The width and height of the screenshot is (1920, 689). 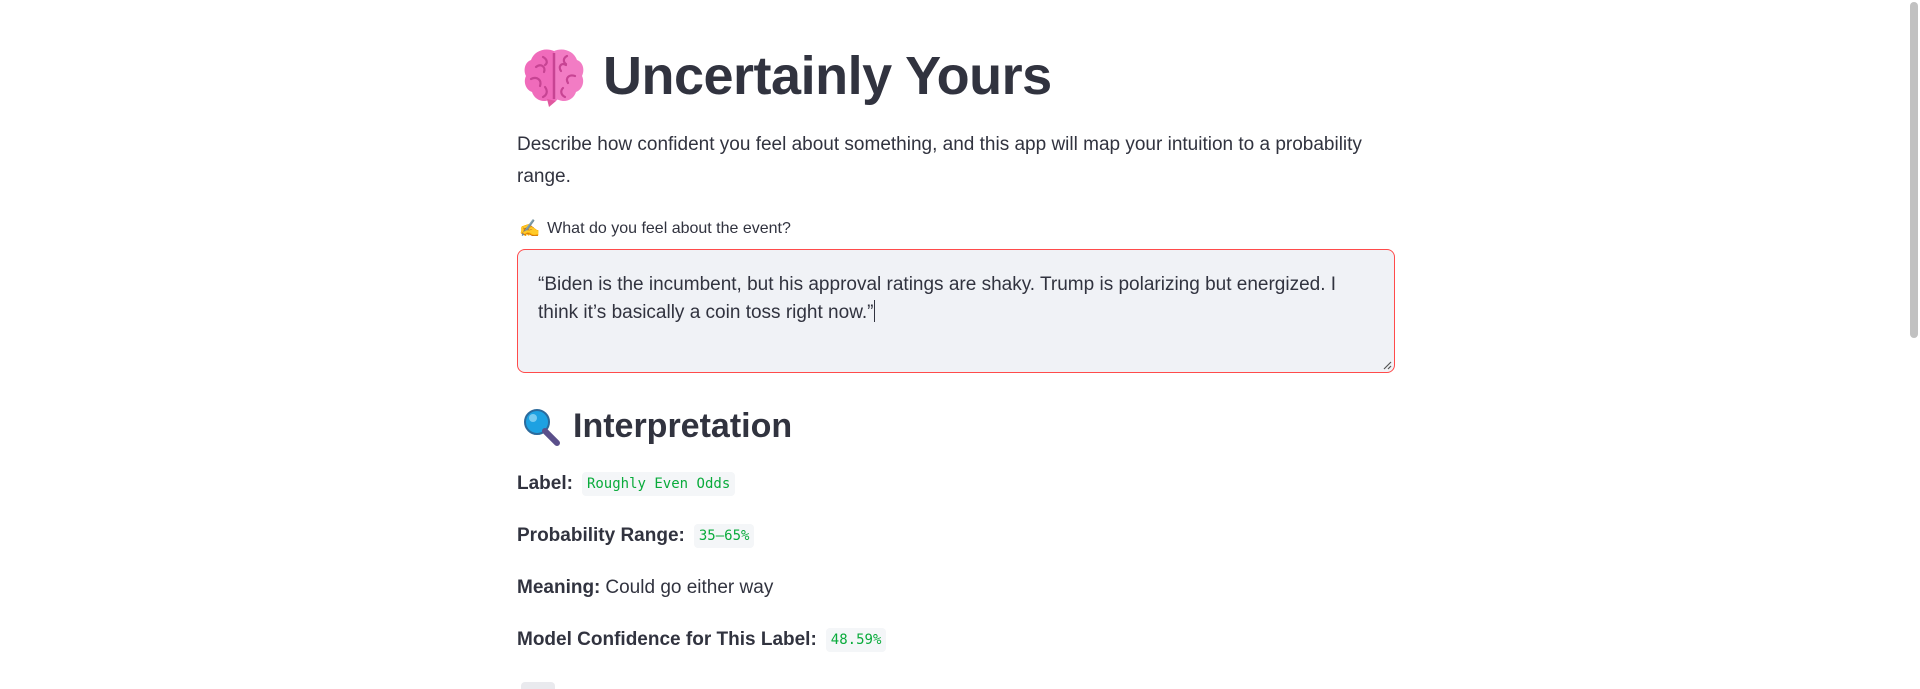 I want to click on result-confidence-key: Model Confidence for This Label:, so click(x=667, y=639).